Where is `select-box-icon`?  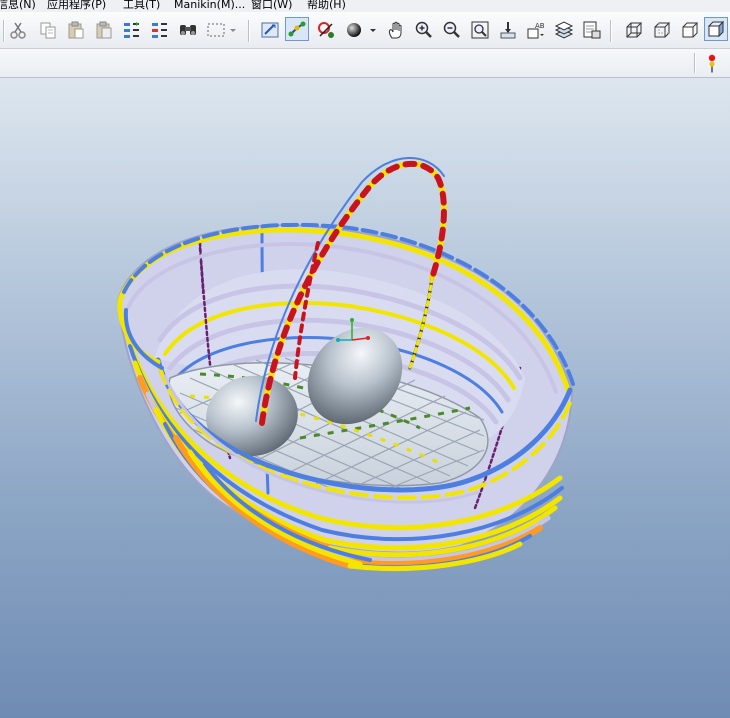 select-box-icon is located at coordinates (216, 30).